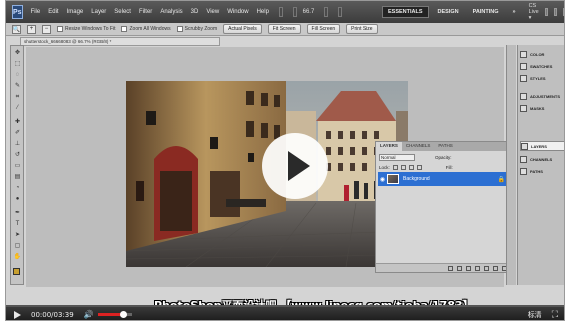 The height and width of the screenshot is (321, 570). What do you see at coordinates (17, 166) in the screenshot?
I see `eraser-tool-icon: ▭` at bounding box center [17, 166].